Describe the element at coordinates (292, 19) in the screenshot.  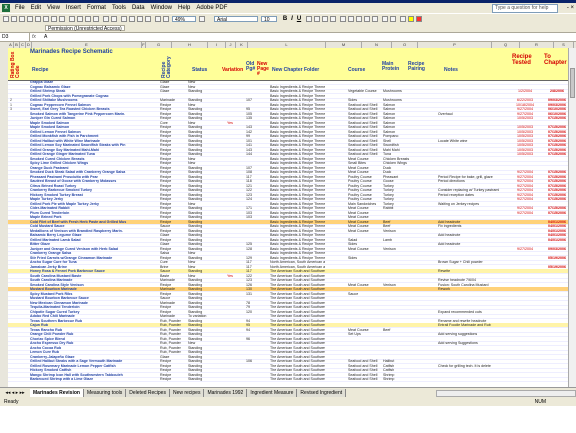
I see `italic-button: I` at that location.